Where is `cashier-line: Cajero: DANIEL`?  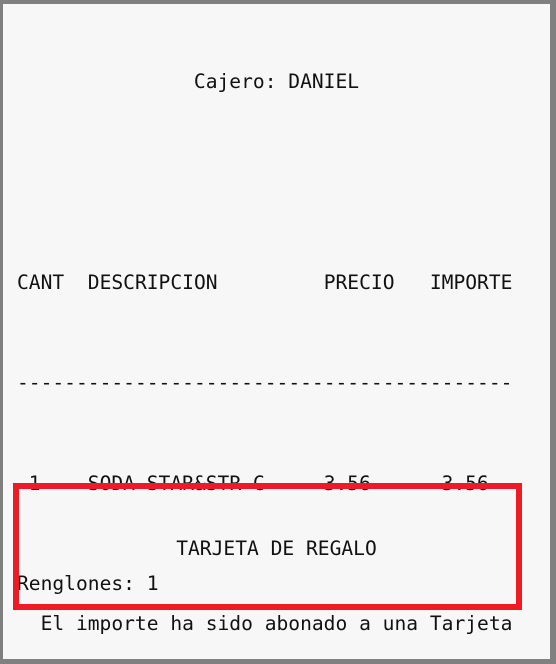
cashier-line: Cajero: DANIEL is located at coordinates (276, 82).